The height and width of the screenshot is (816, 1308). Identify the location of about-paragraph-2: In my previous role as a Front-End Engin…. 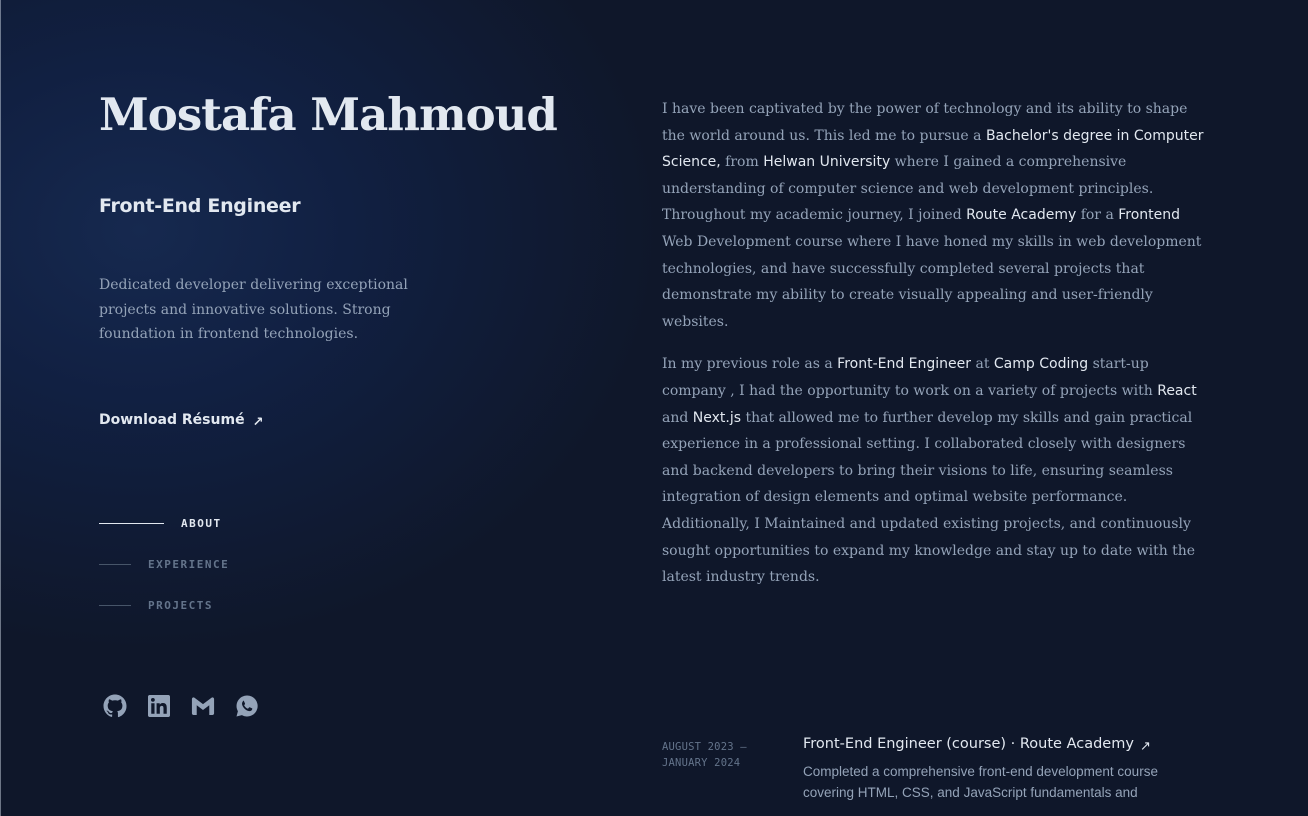
(936, 470).